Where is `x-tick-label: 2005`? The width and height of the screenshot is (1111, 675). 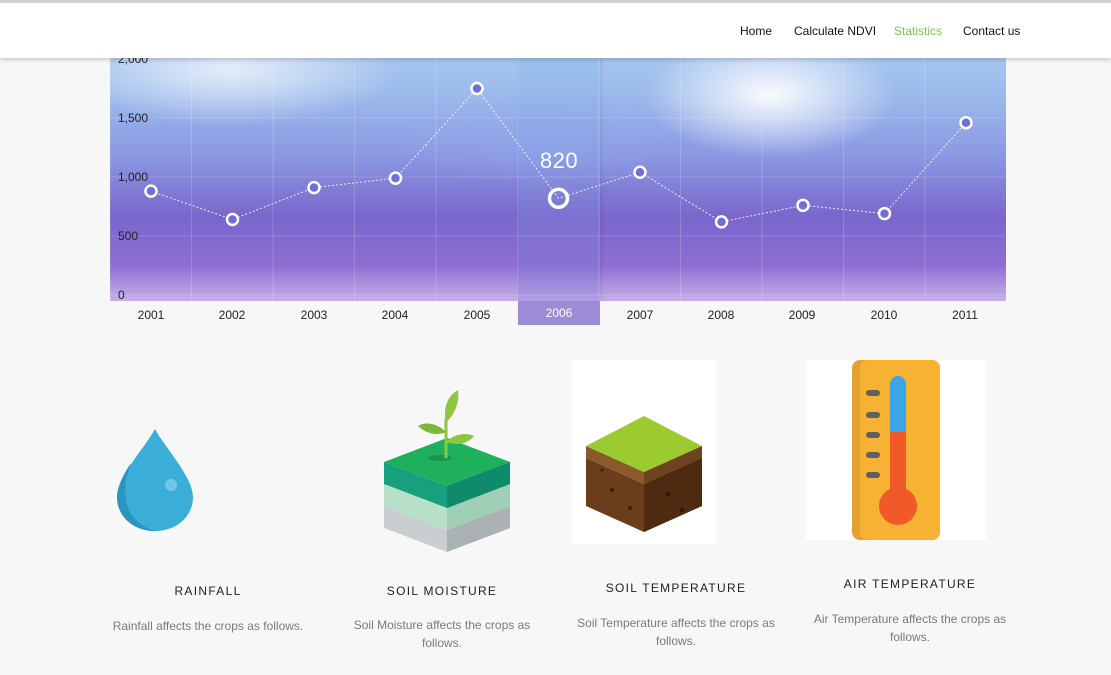
x-tick-label: 2005 is located at coordinates (477, 315).